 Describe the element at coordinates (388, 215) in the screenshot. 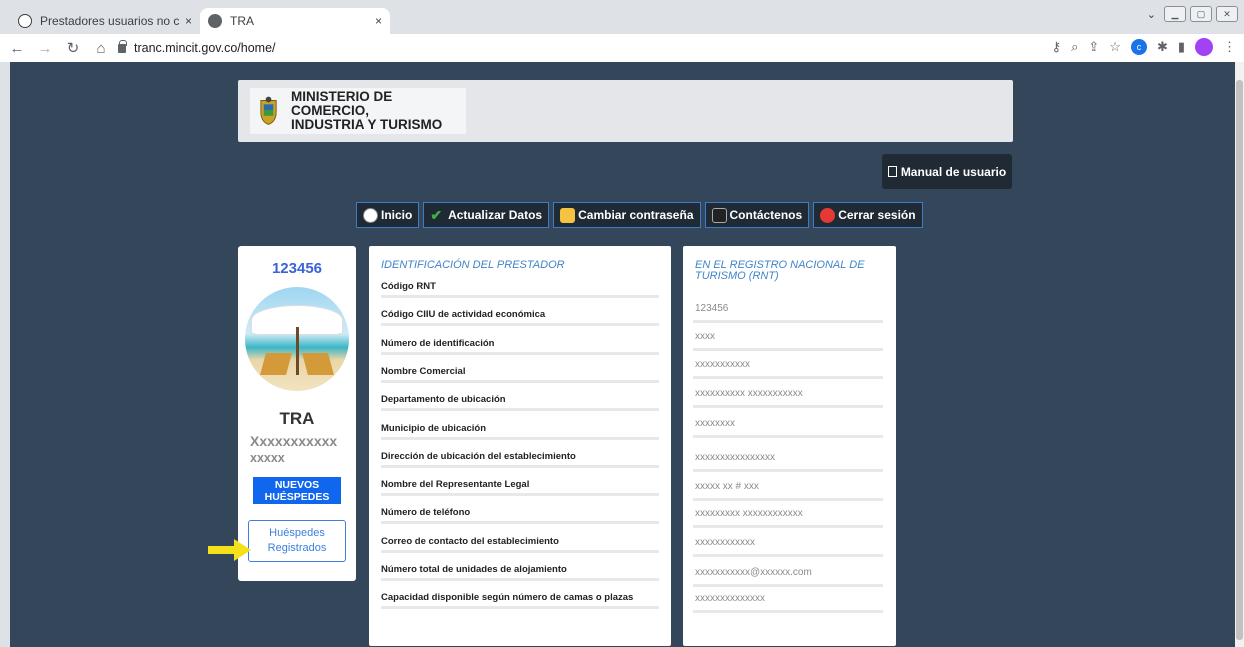

I see `nav-inicio: Inicio` at that location.